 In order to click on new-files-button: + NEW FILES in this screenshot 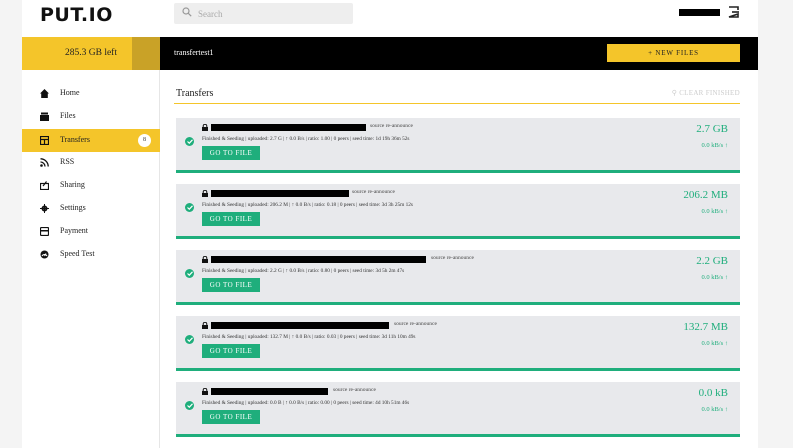, I will do `click(673, 53)`.